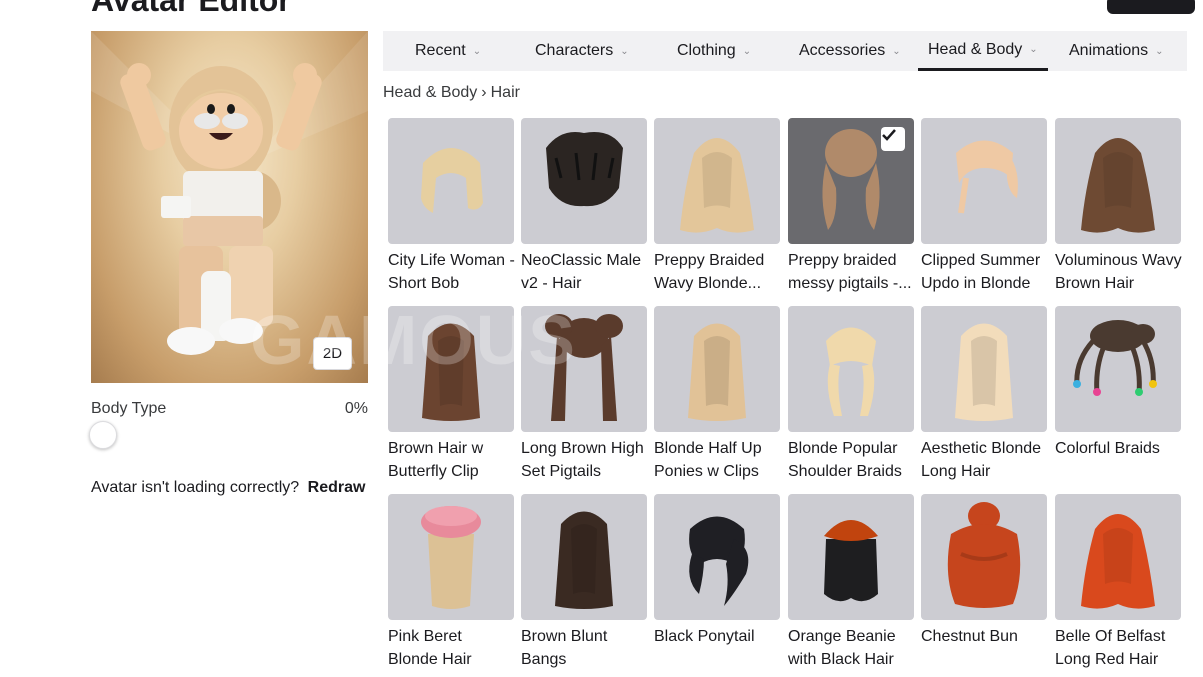  I want to click on tab-label: Characters, so click(574, 50).